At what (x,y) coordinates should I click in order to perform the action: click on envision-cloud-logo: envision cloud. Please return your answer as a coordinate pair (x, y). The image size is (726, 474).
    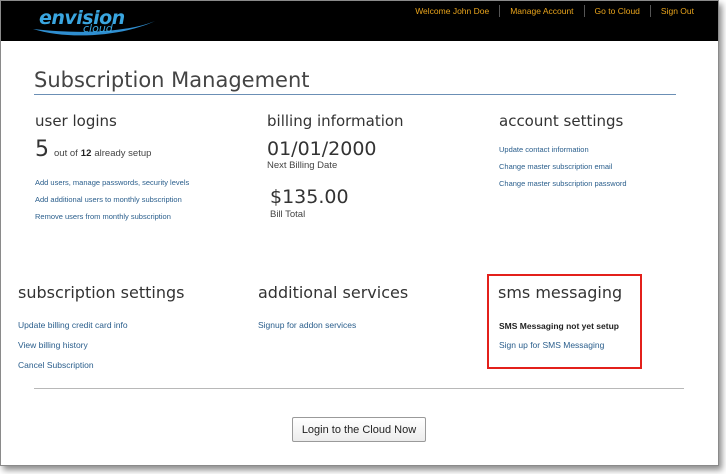
    Looking at the image, I should click on (96, 22).